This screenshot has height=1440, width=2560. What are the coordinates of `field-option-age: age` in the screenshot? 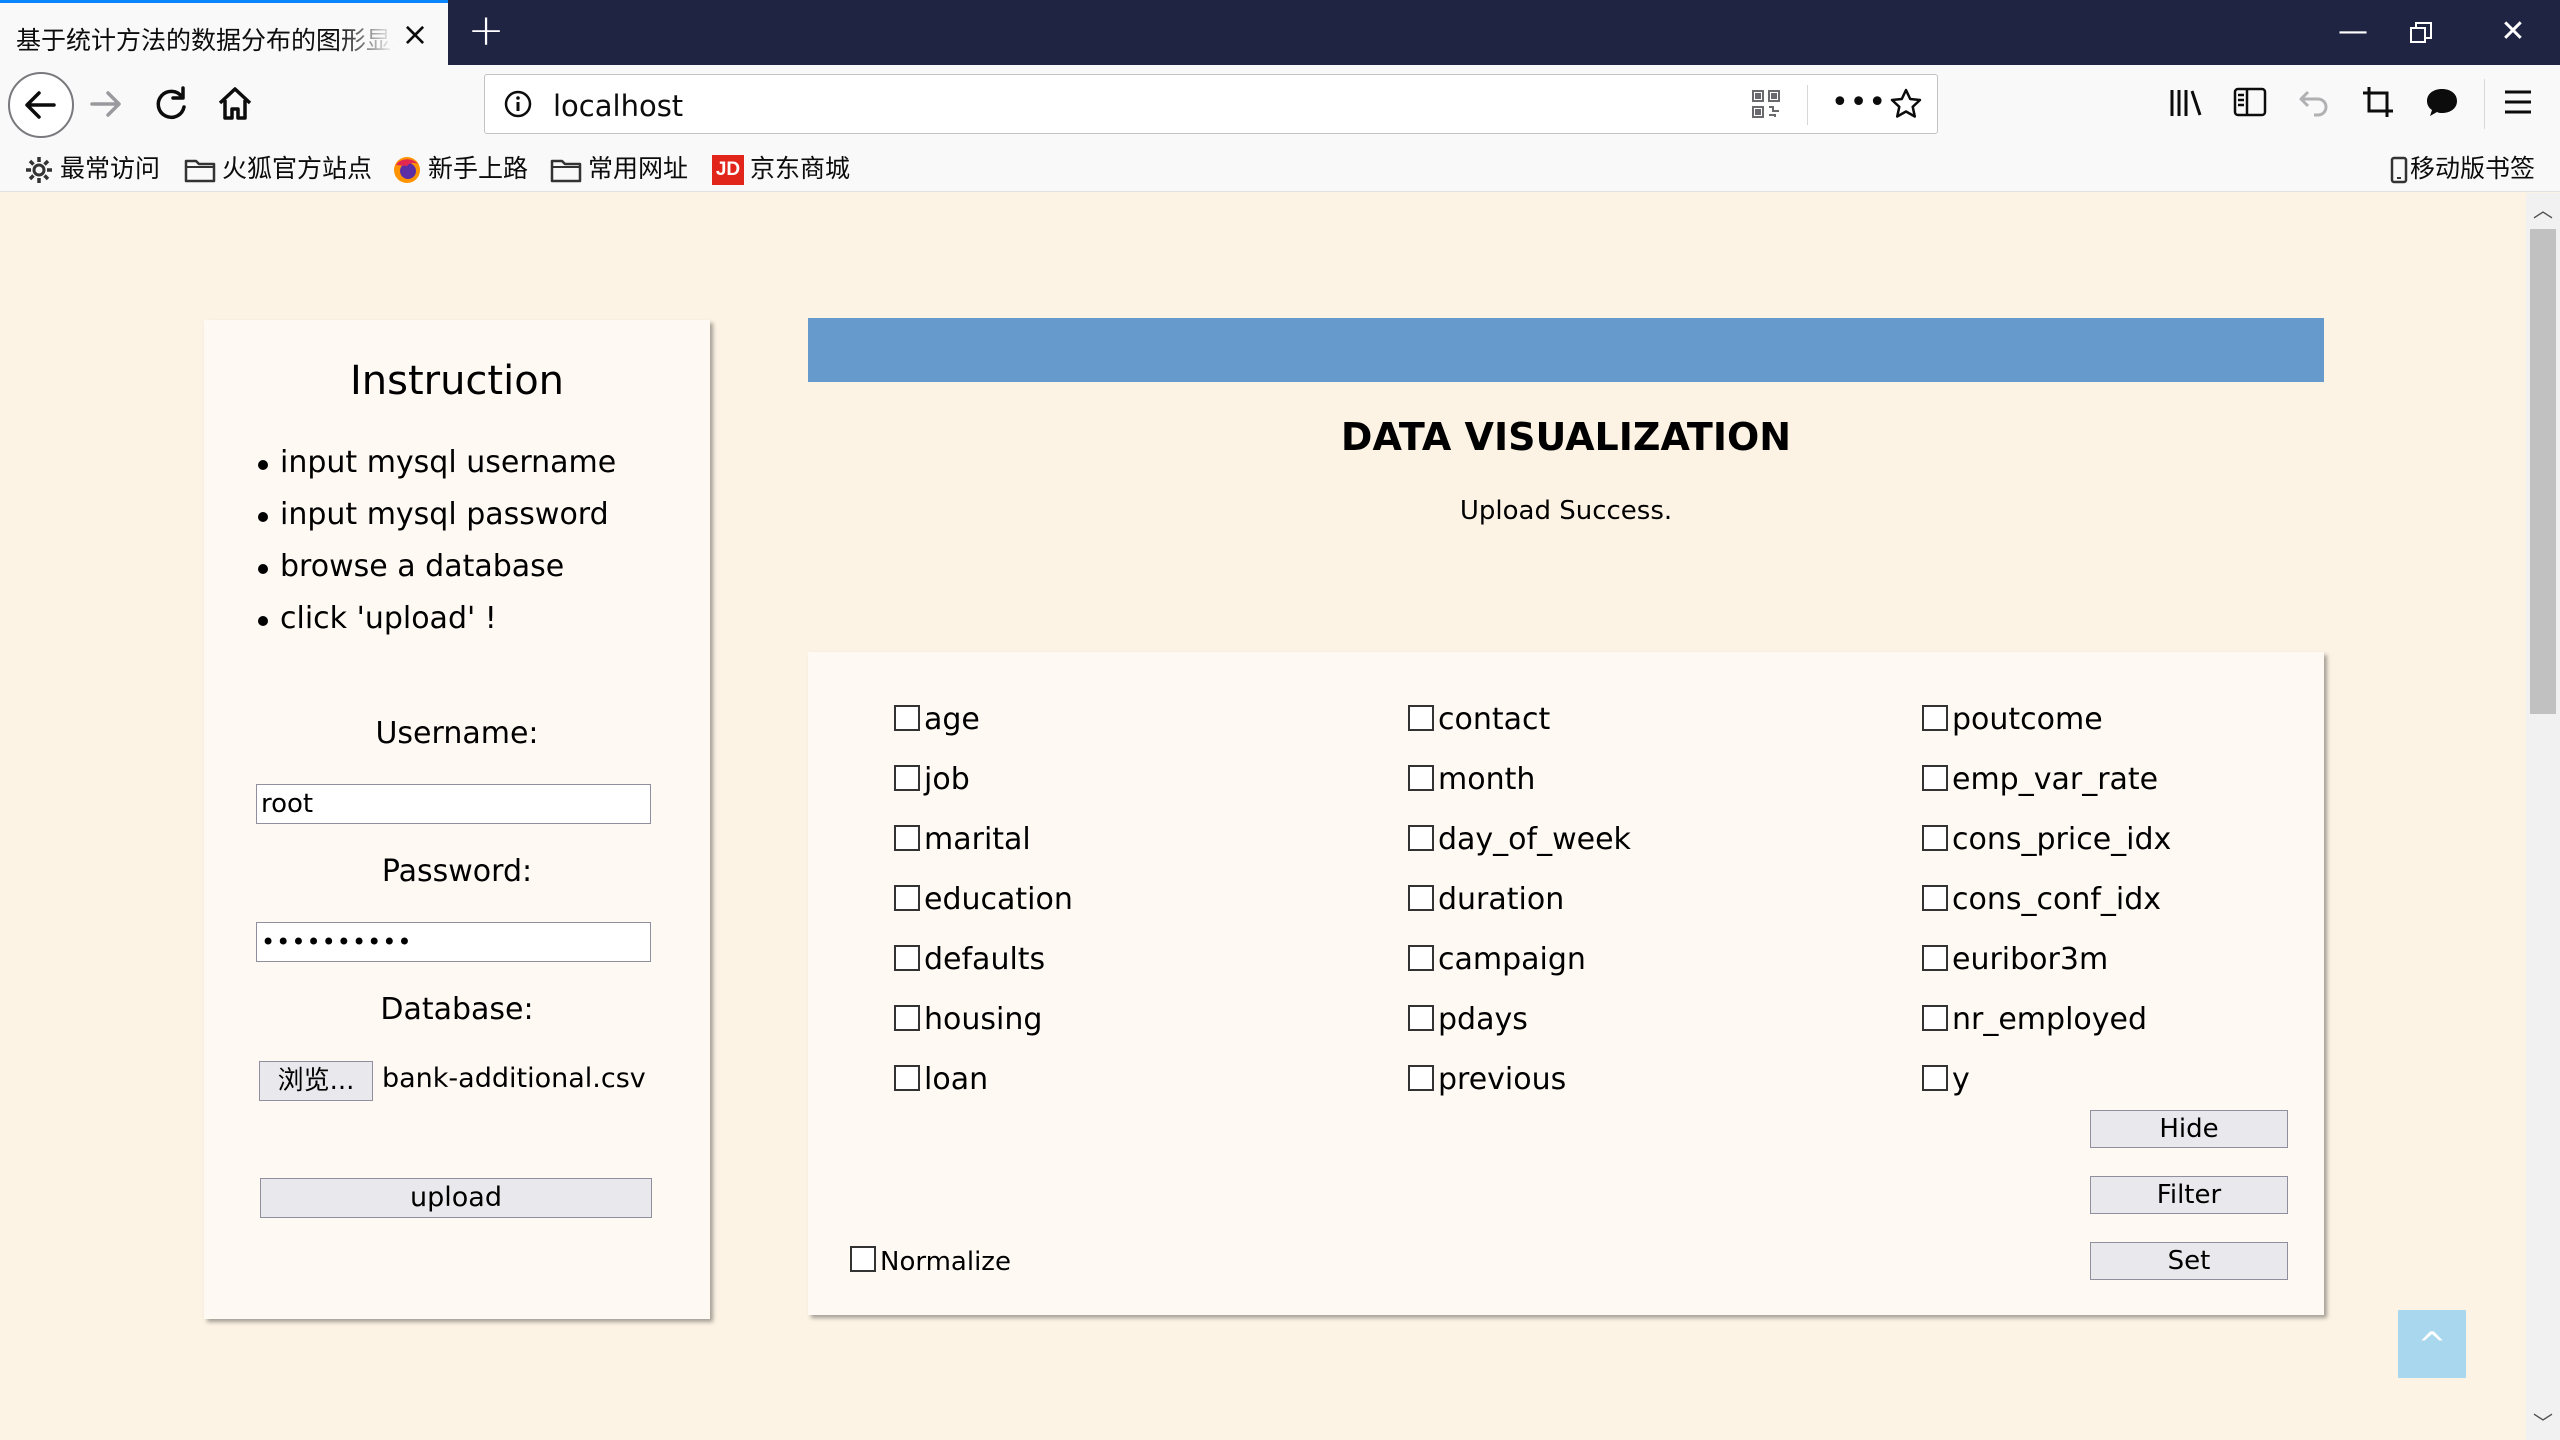 It's located at (983, 730).